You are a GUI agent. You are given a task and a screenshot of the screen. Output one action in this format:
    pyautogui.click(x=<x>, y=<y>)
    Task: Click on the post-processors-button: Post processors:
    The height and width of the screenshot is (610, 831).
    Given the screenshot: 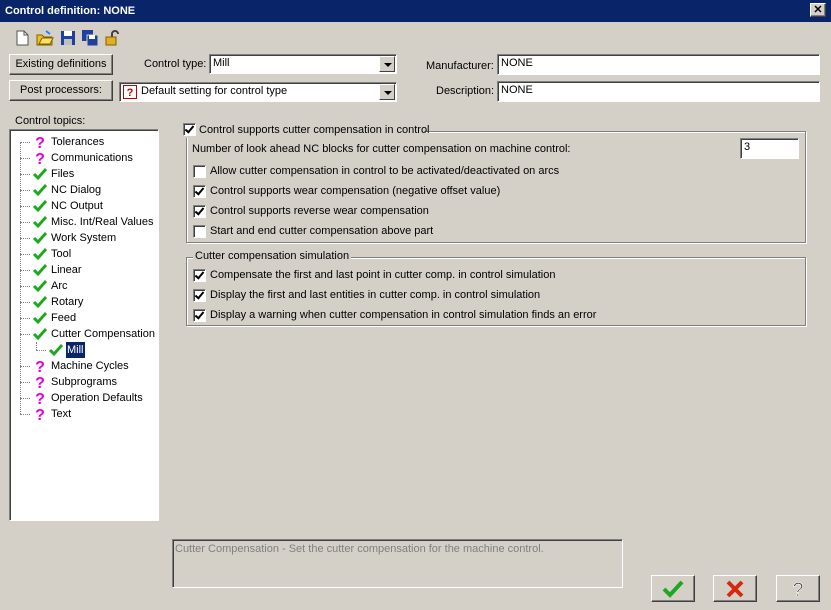 What is the action you would take?
    pyautogui.click(x=61, y=90)
    